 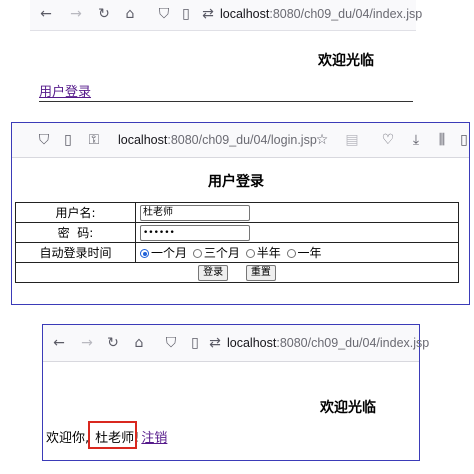 I want to click on url-path: :8080/ch09_du/04/login.jsp, so click(x=242, y=140).